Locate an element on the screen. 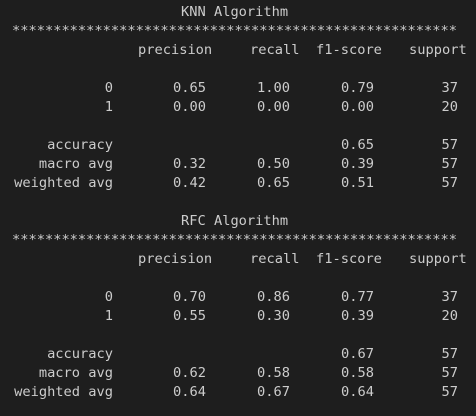  f1-value: 0.67 is located at coordinates (357, 354).